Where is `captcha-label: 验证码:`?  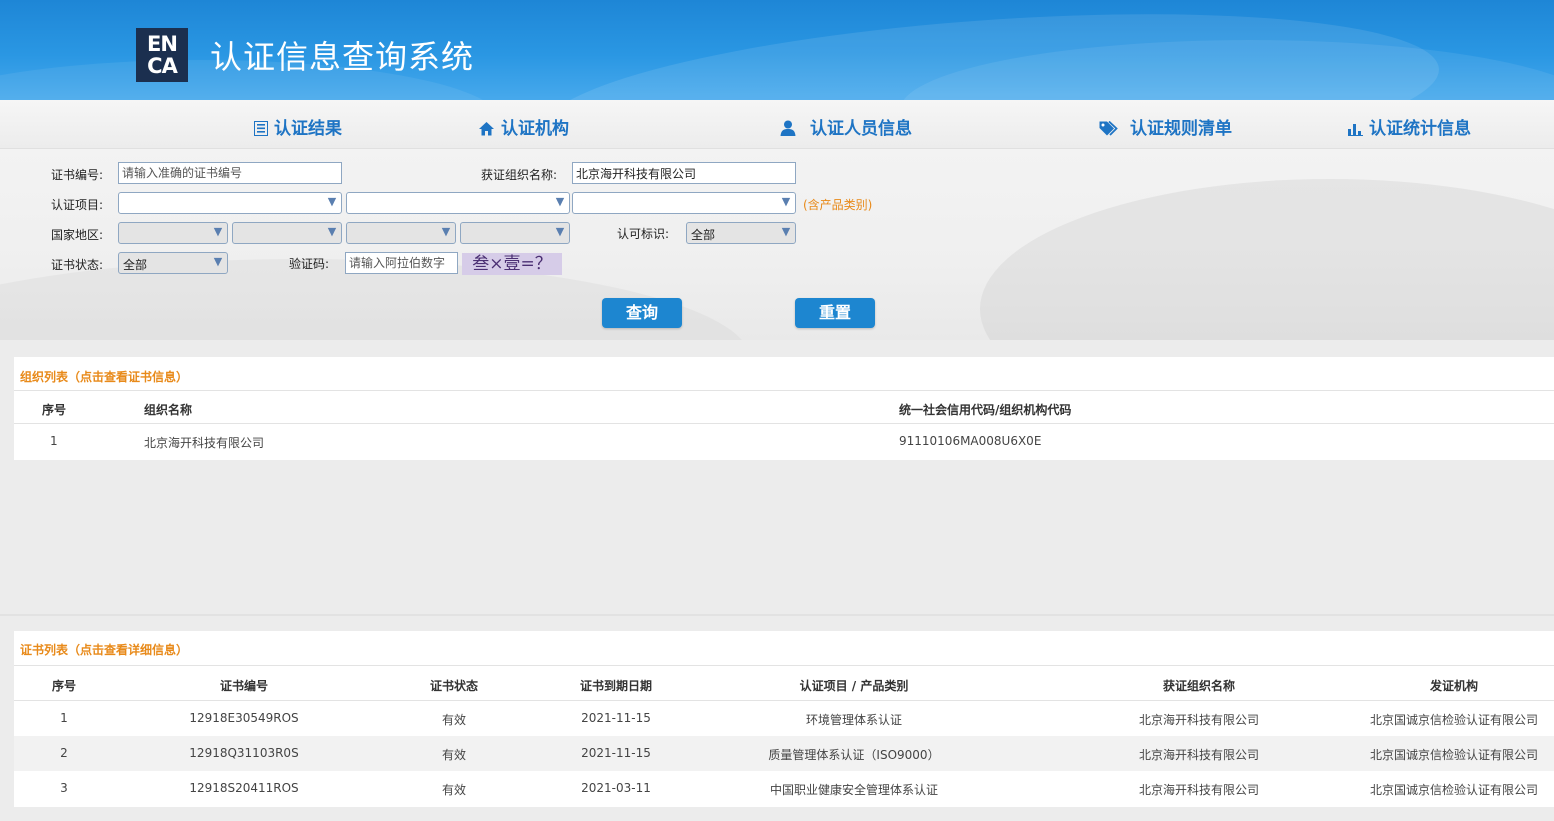 captcha-label: 验证码: is located at coordinates (309, 264).